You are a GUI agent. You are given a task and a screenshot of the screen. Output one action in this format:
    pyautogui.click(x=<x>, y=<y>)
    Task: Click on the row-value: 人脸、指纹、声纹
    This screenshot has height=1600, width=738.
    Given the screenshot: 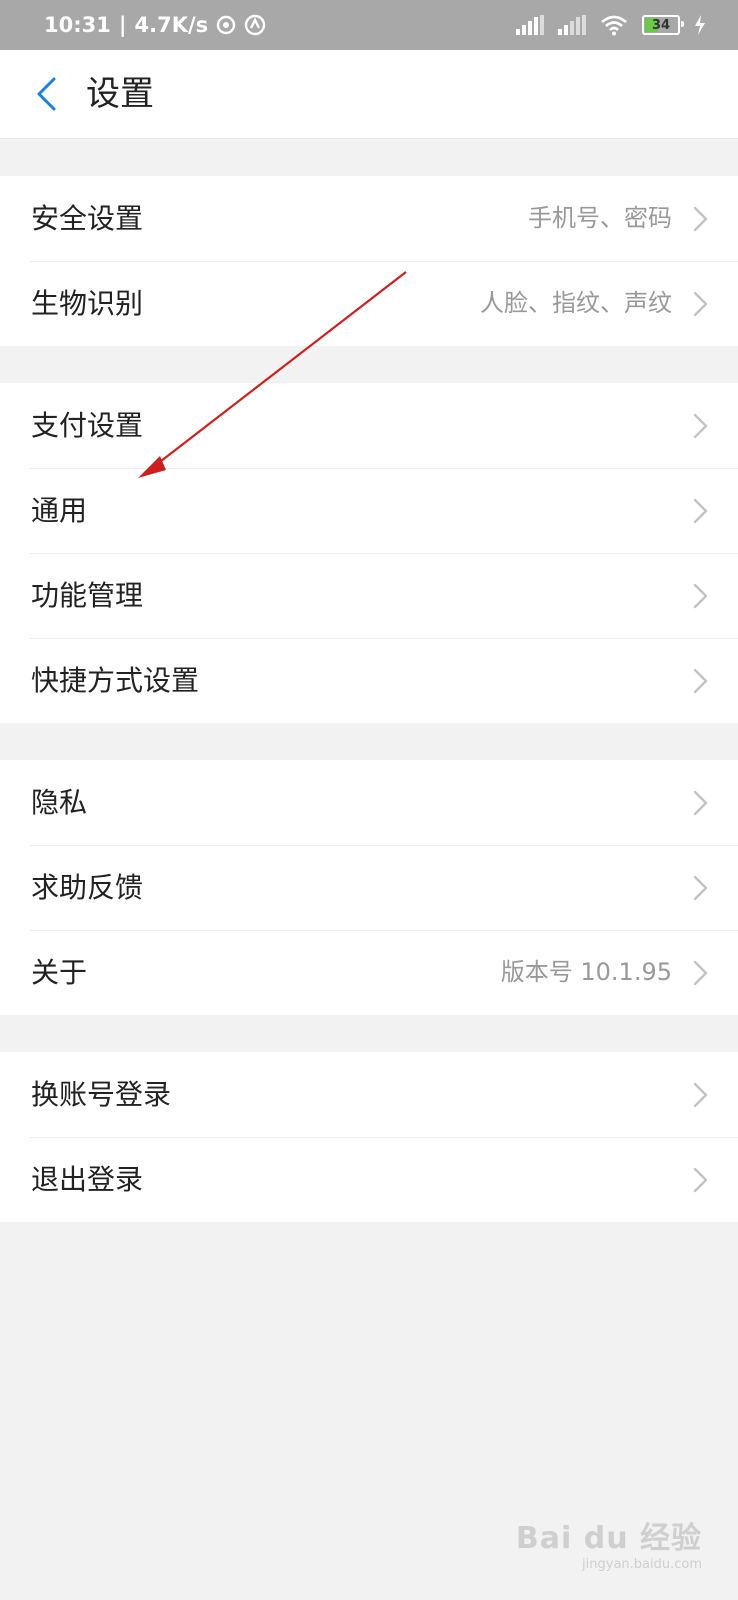 What is the action you would take?
    pyautogui.click(x=576, y=303)
    